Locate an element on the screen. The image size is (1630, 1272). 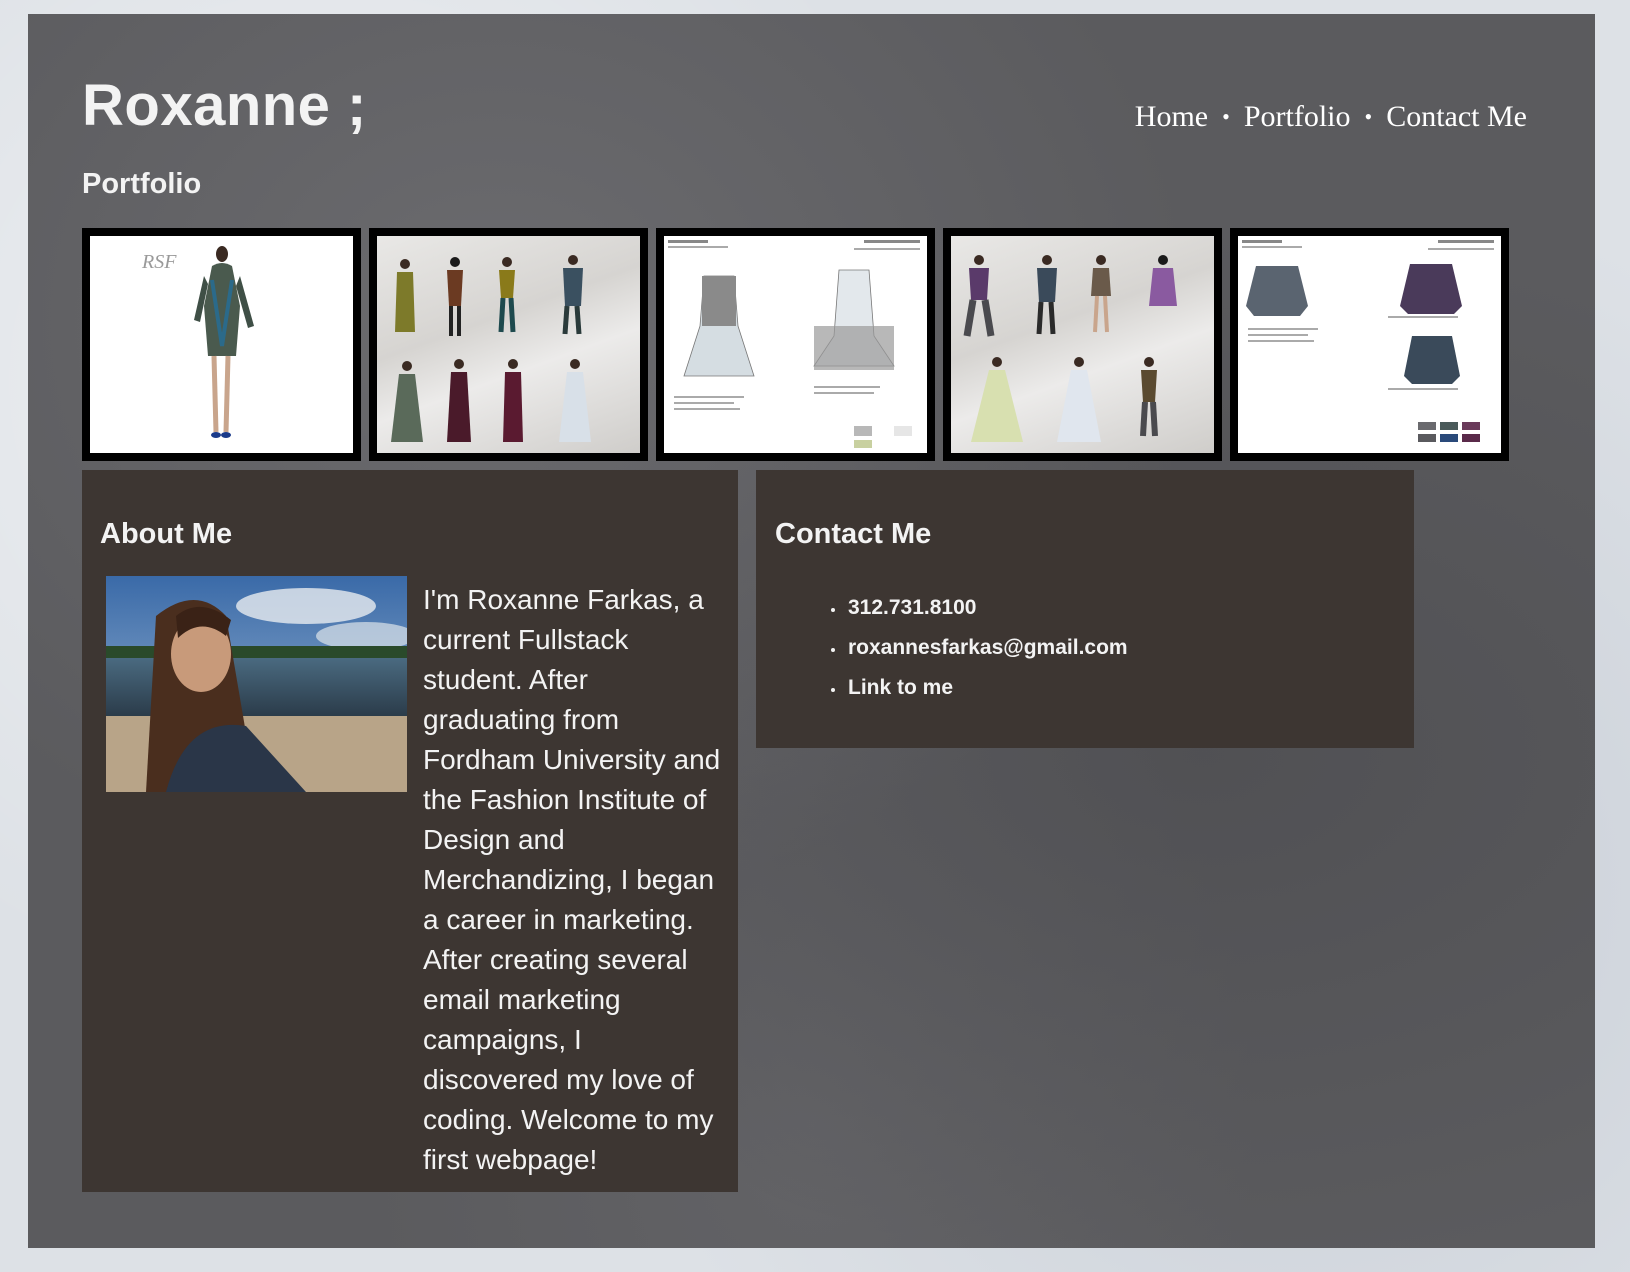
contact-link-anchor: Link to me is located at coordinates (900, 687).